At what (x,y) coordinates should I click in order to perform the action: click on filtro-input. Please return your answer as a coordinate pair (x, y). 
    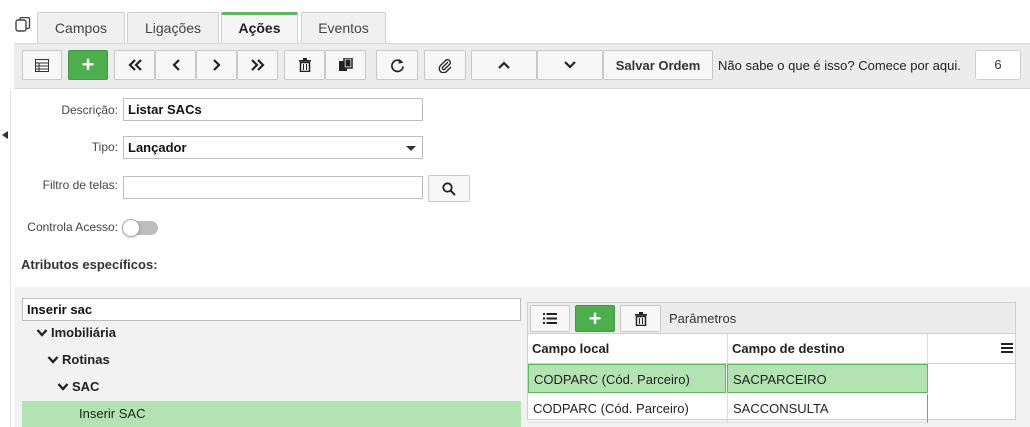
    Looking at the image, I should click on (273, 187).